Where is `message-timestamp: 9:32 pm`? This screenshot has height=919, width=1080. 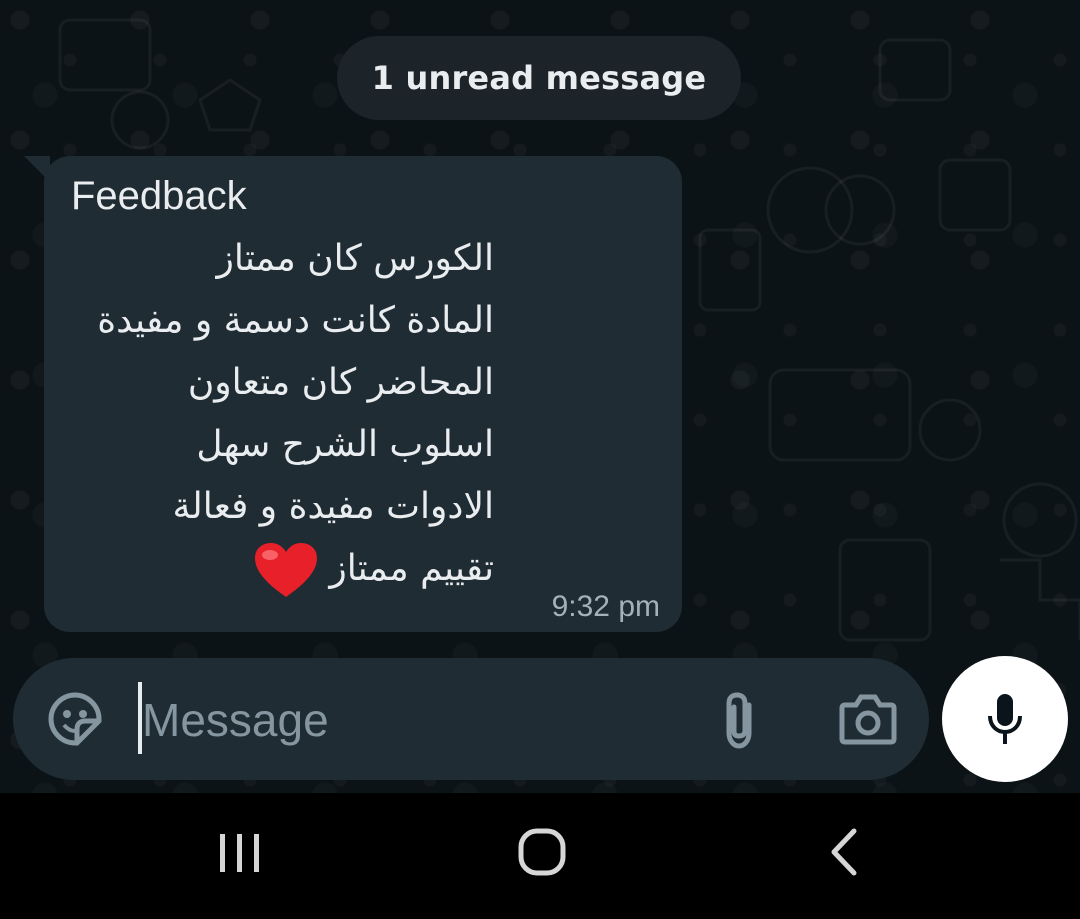
message-timestamp: 9:32 pm is located at coordinates (605, 606).